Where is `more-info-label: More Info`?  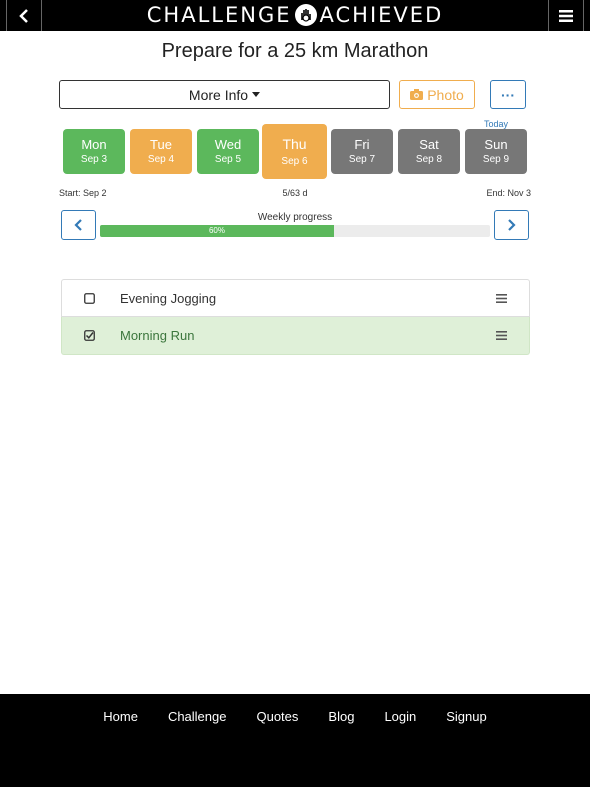 more-info-label: More Info is located at coordinates (218, 94).